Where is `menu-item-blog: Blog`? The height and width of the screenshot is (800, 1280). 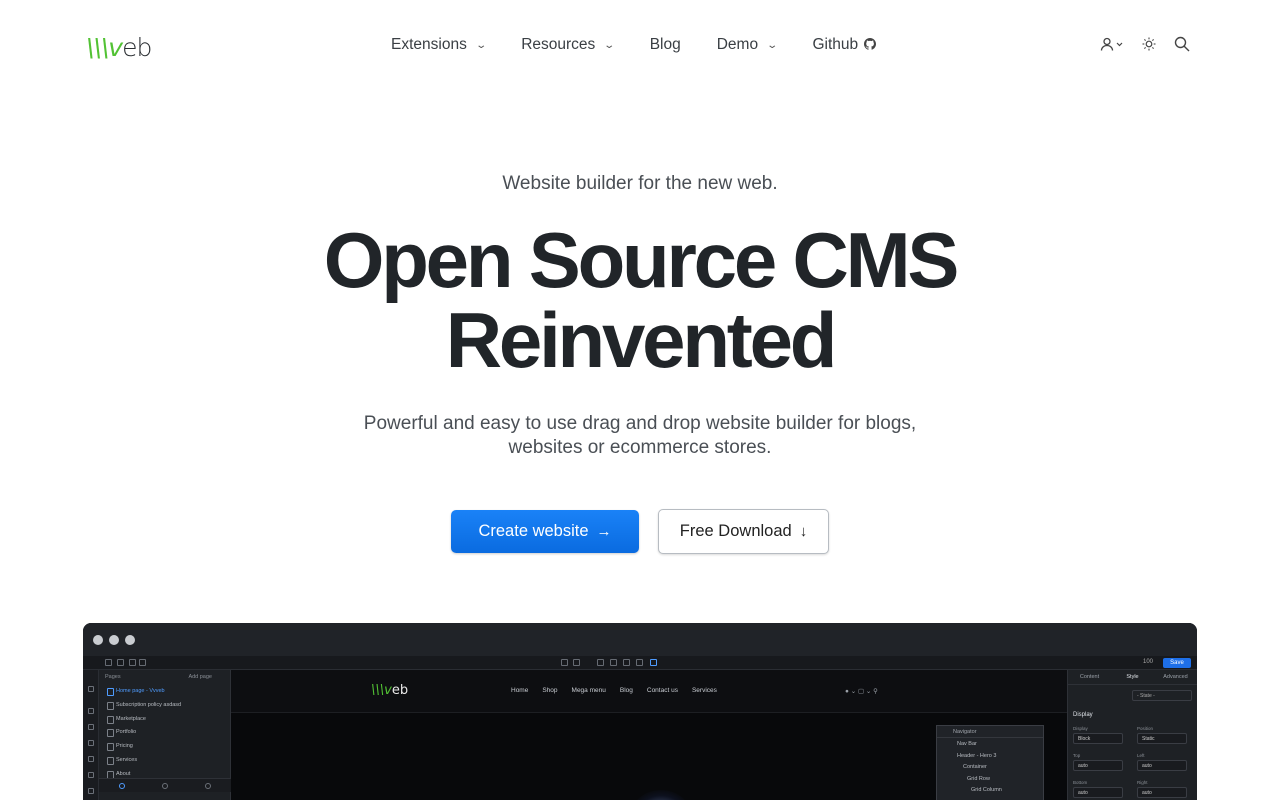
menu-item-blog: Blog is located at coordinates (665, 45).